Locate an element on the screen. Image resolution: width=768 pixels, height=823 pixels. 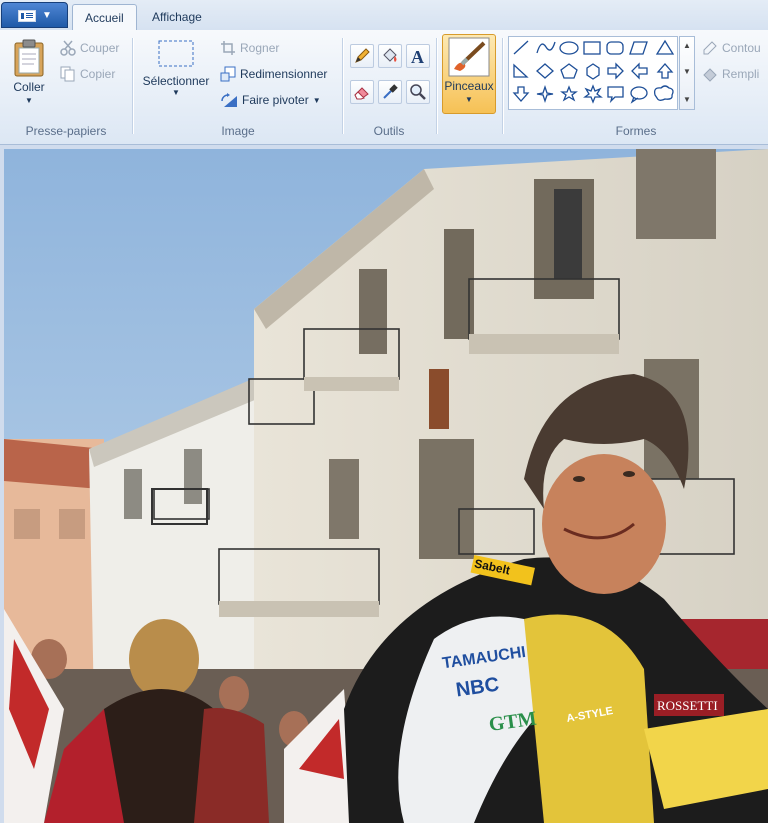
tab-home: Accueil is located at coordinates (104, 17).